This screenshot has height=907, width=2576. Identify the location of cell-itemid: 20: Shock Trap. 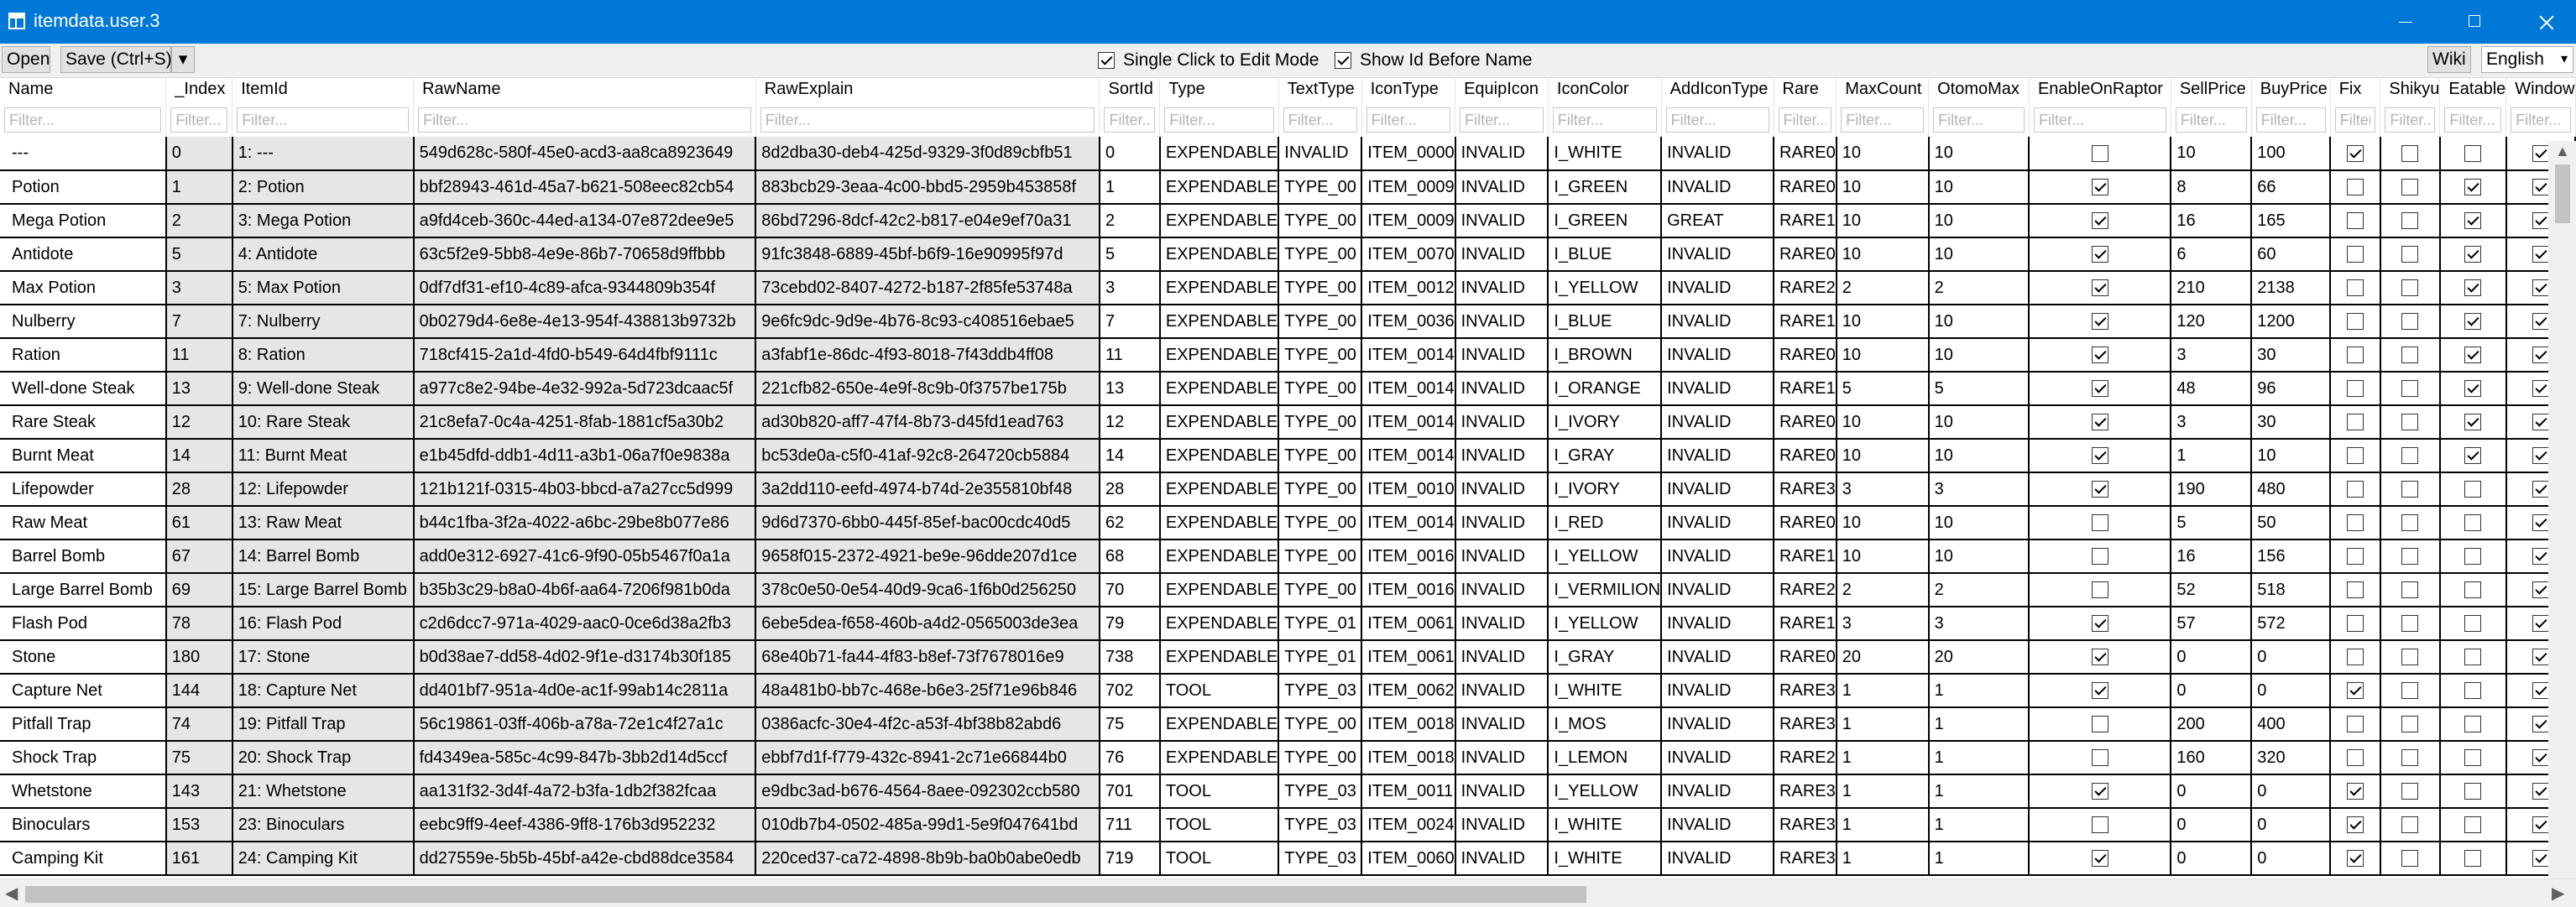
(323, 758).